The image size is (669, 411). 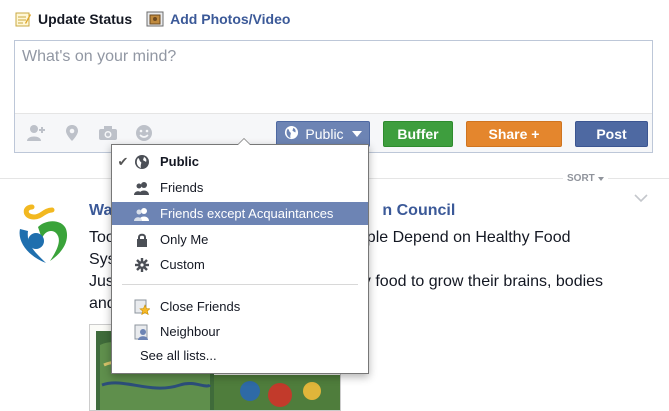 I want to click on menu-item-friends-except-acquaintances: Friends except Acquaintances, so click(x=240, y=213).